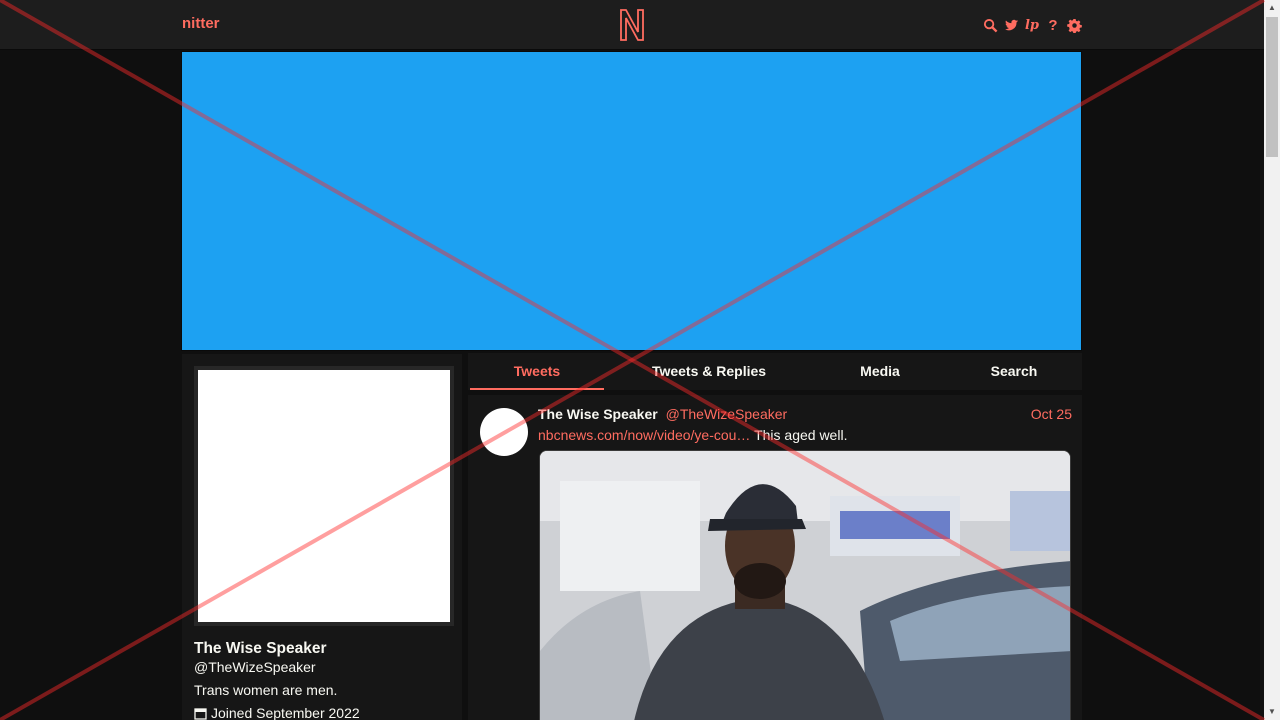 The height and width of the screenshot is (720, 1280). I want to click on top-navbar: nitter lp ?, so click(632, 25).